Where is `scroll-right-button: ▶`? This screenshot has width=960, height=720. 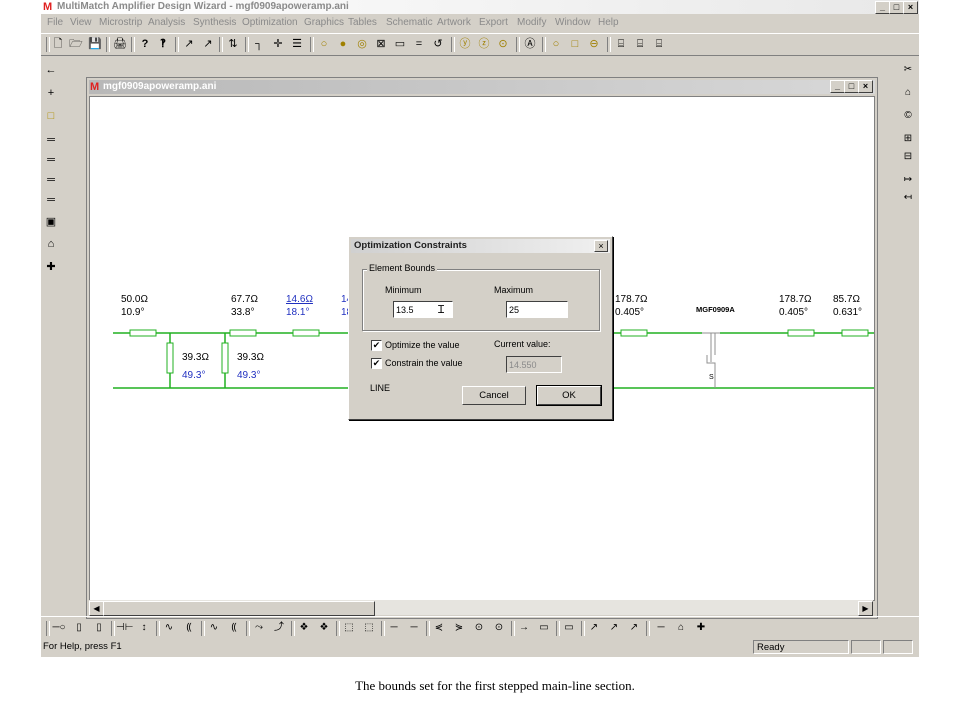
scroll-right-button: ▶ is located at coordinates (865, 608).